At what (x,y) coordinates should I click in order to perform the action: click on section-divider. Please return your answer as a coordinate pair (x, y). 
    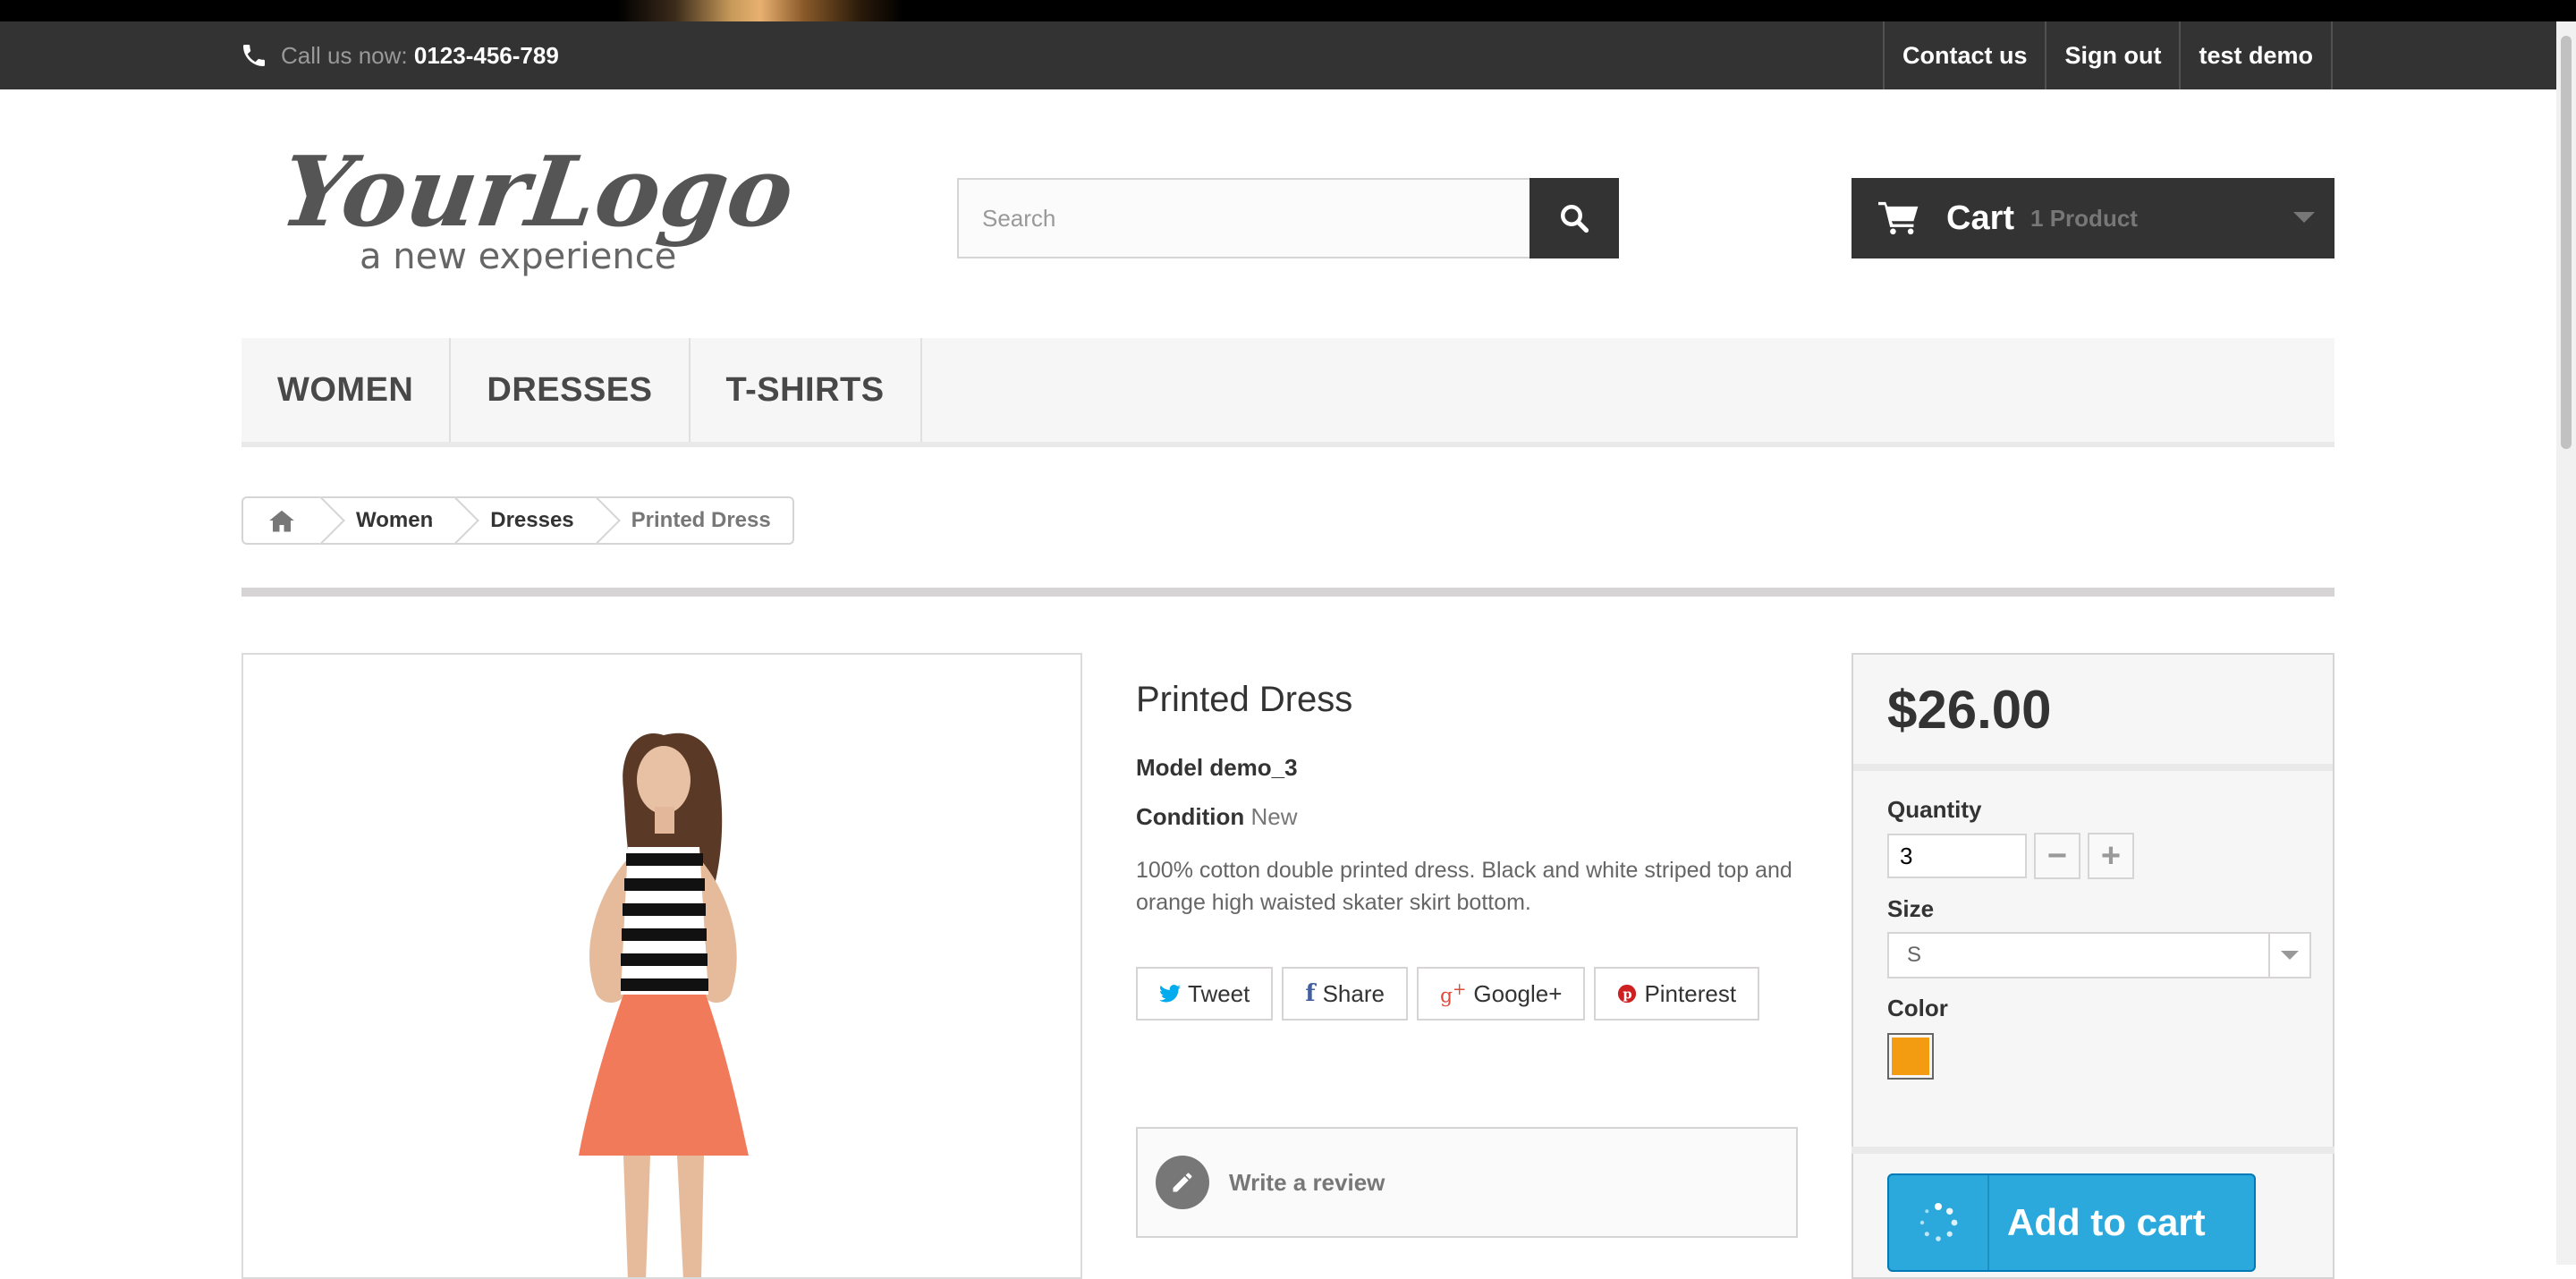
    Looking at the image, I should click on (1288, 593).